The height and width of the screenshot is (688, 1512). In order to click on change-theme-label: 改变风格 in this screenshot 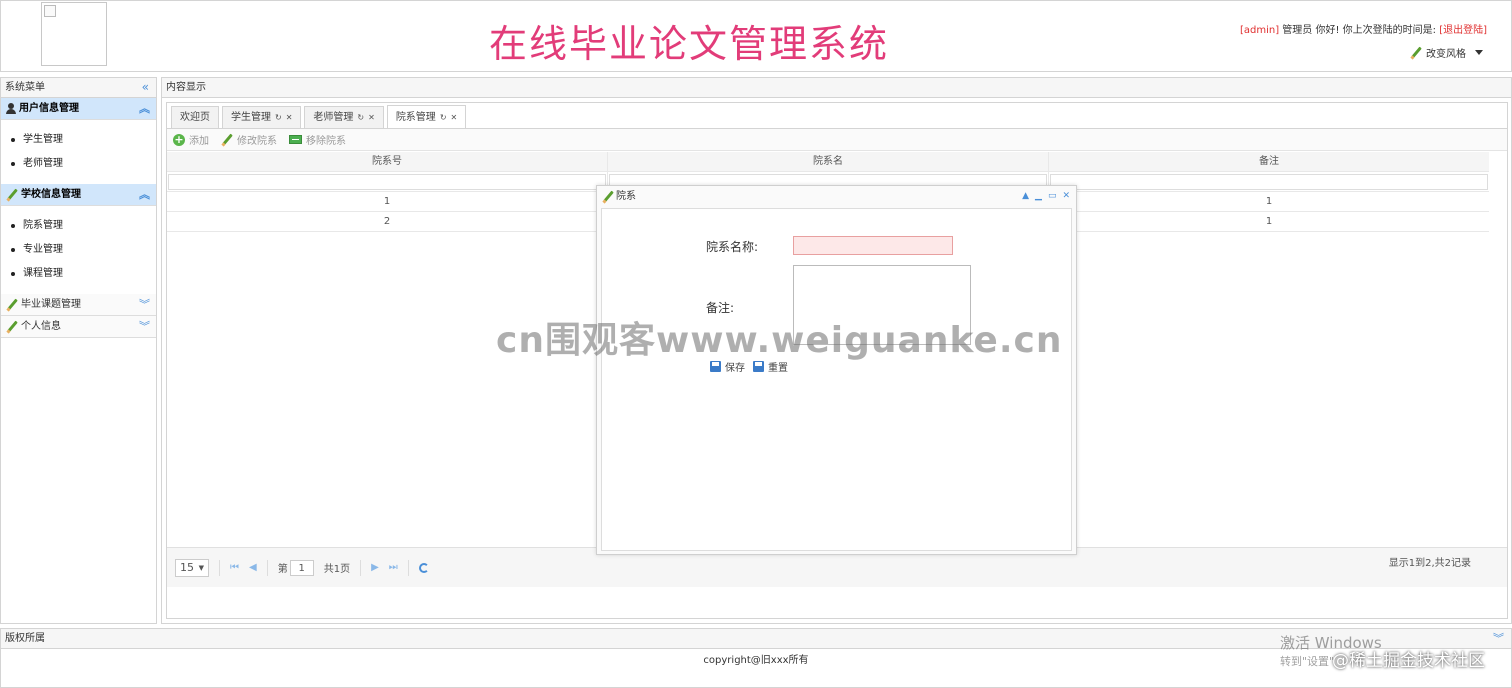, I will do `click(1446, 54)`.